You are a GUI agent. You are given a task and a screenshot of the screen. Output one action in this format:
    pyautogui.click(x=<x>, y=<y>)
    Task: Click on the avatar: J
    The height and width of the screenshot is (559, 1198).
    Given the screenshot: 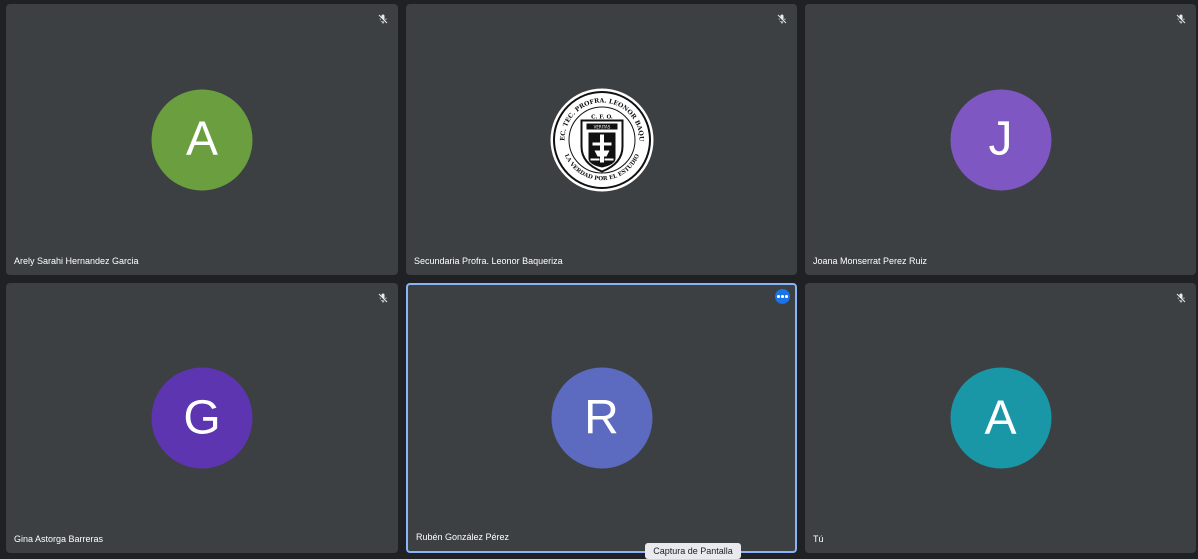 What is the action you would take?
    pyautogui.click(x=1000, y=139)
    